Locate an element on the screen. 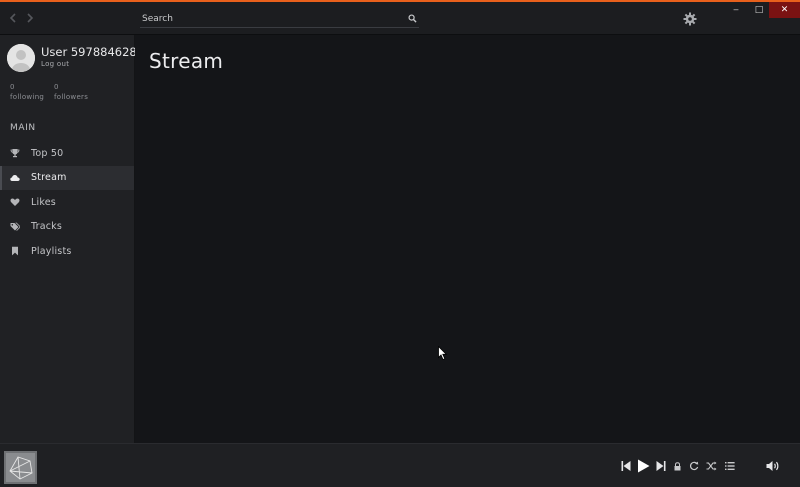 The width and height of the screenshot is (800, 487). minimize-button: ‒ is located at coordinates (736, 10).